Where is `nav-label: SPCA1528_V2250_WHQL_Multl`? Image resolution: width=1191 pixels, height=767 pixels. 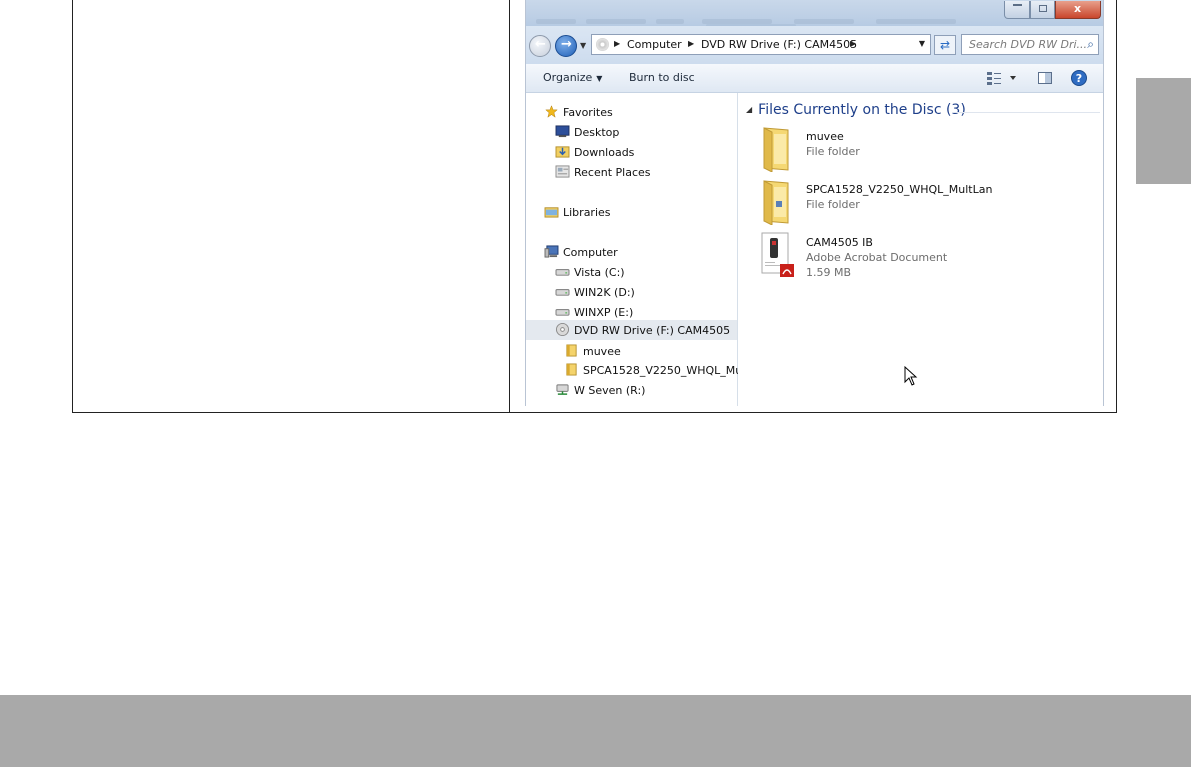 nav-label: SPCA1528_V2250_WHQL_Multl is located at coordinates (668, 370).